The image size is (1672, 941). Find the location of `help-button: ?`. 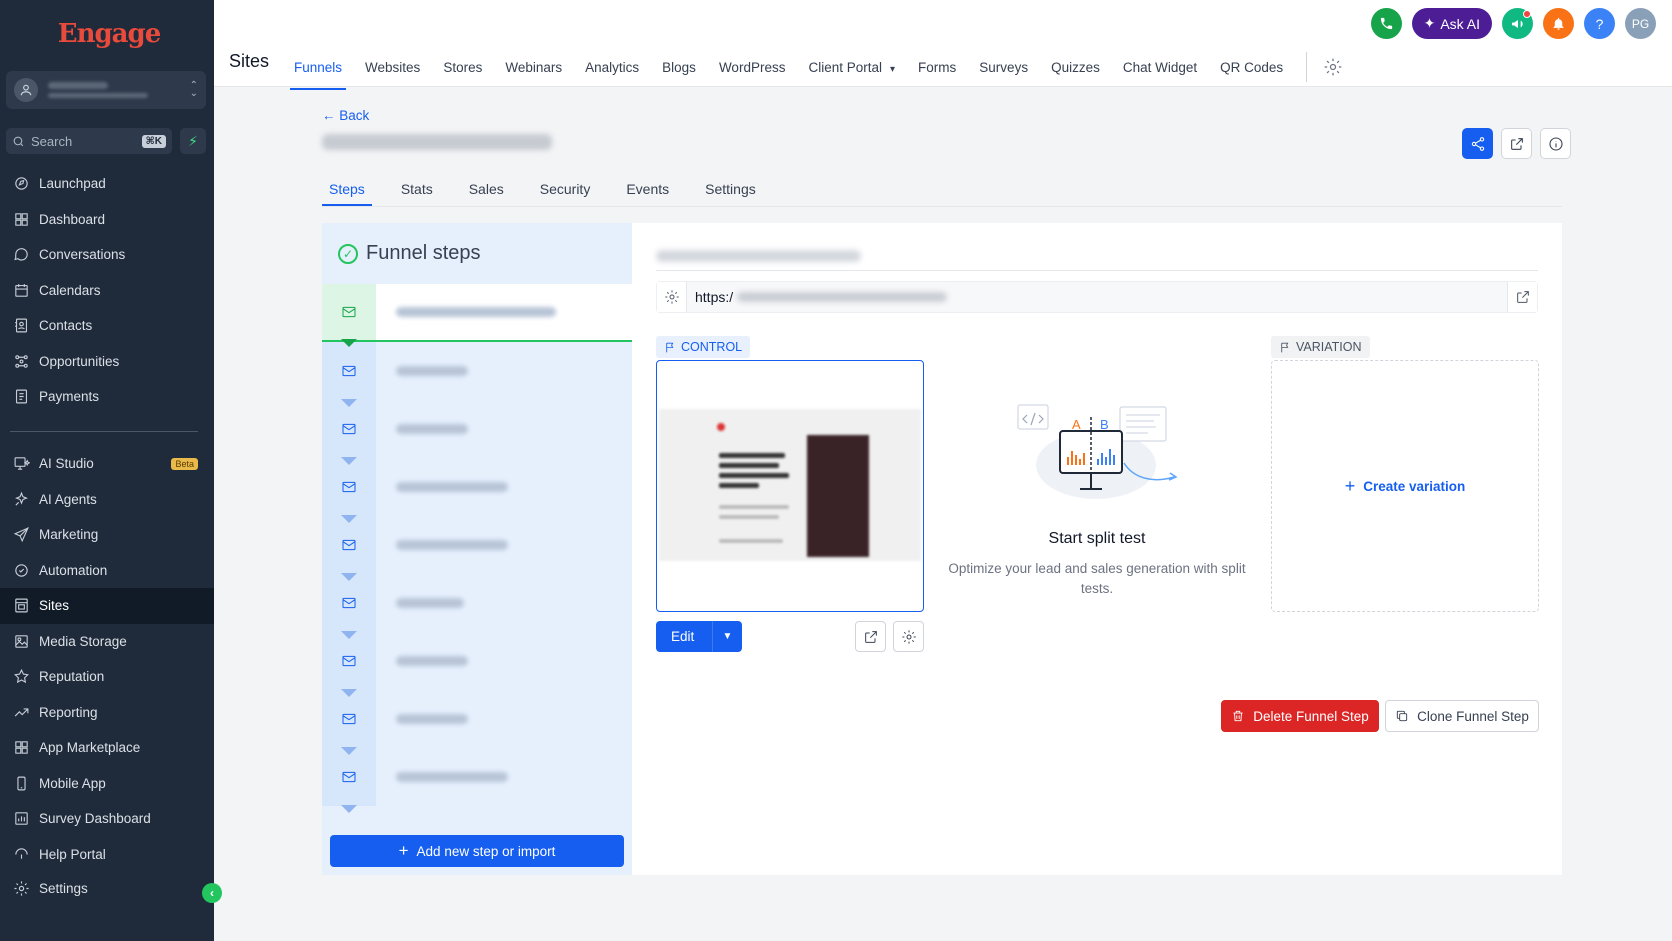

help-button: ? is located at coordinates (1599, 23).